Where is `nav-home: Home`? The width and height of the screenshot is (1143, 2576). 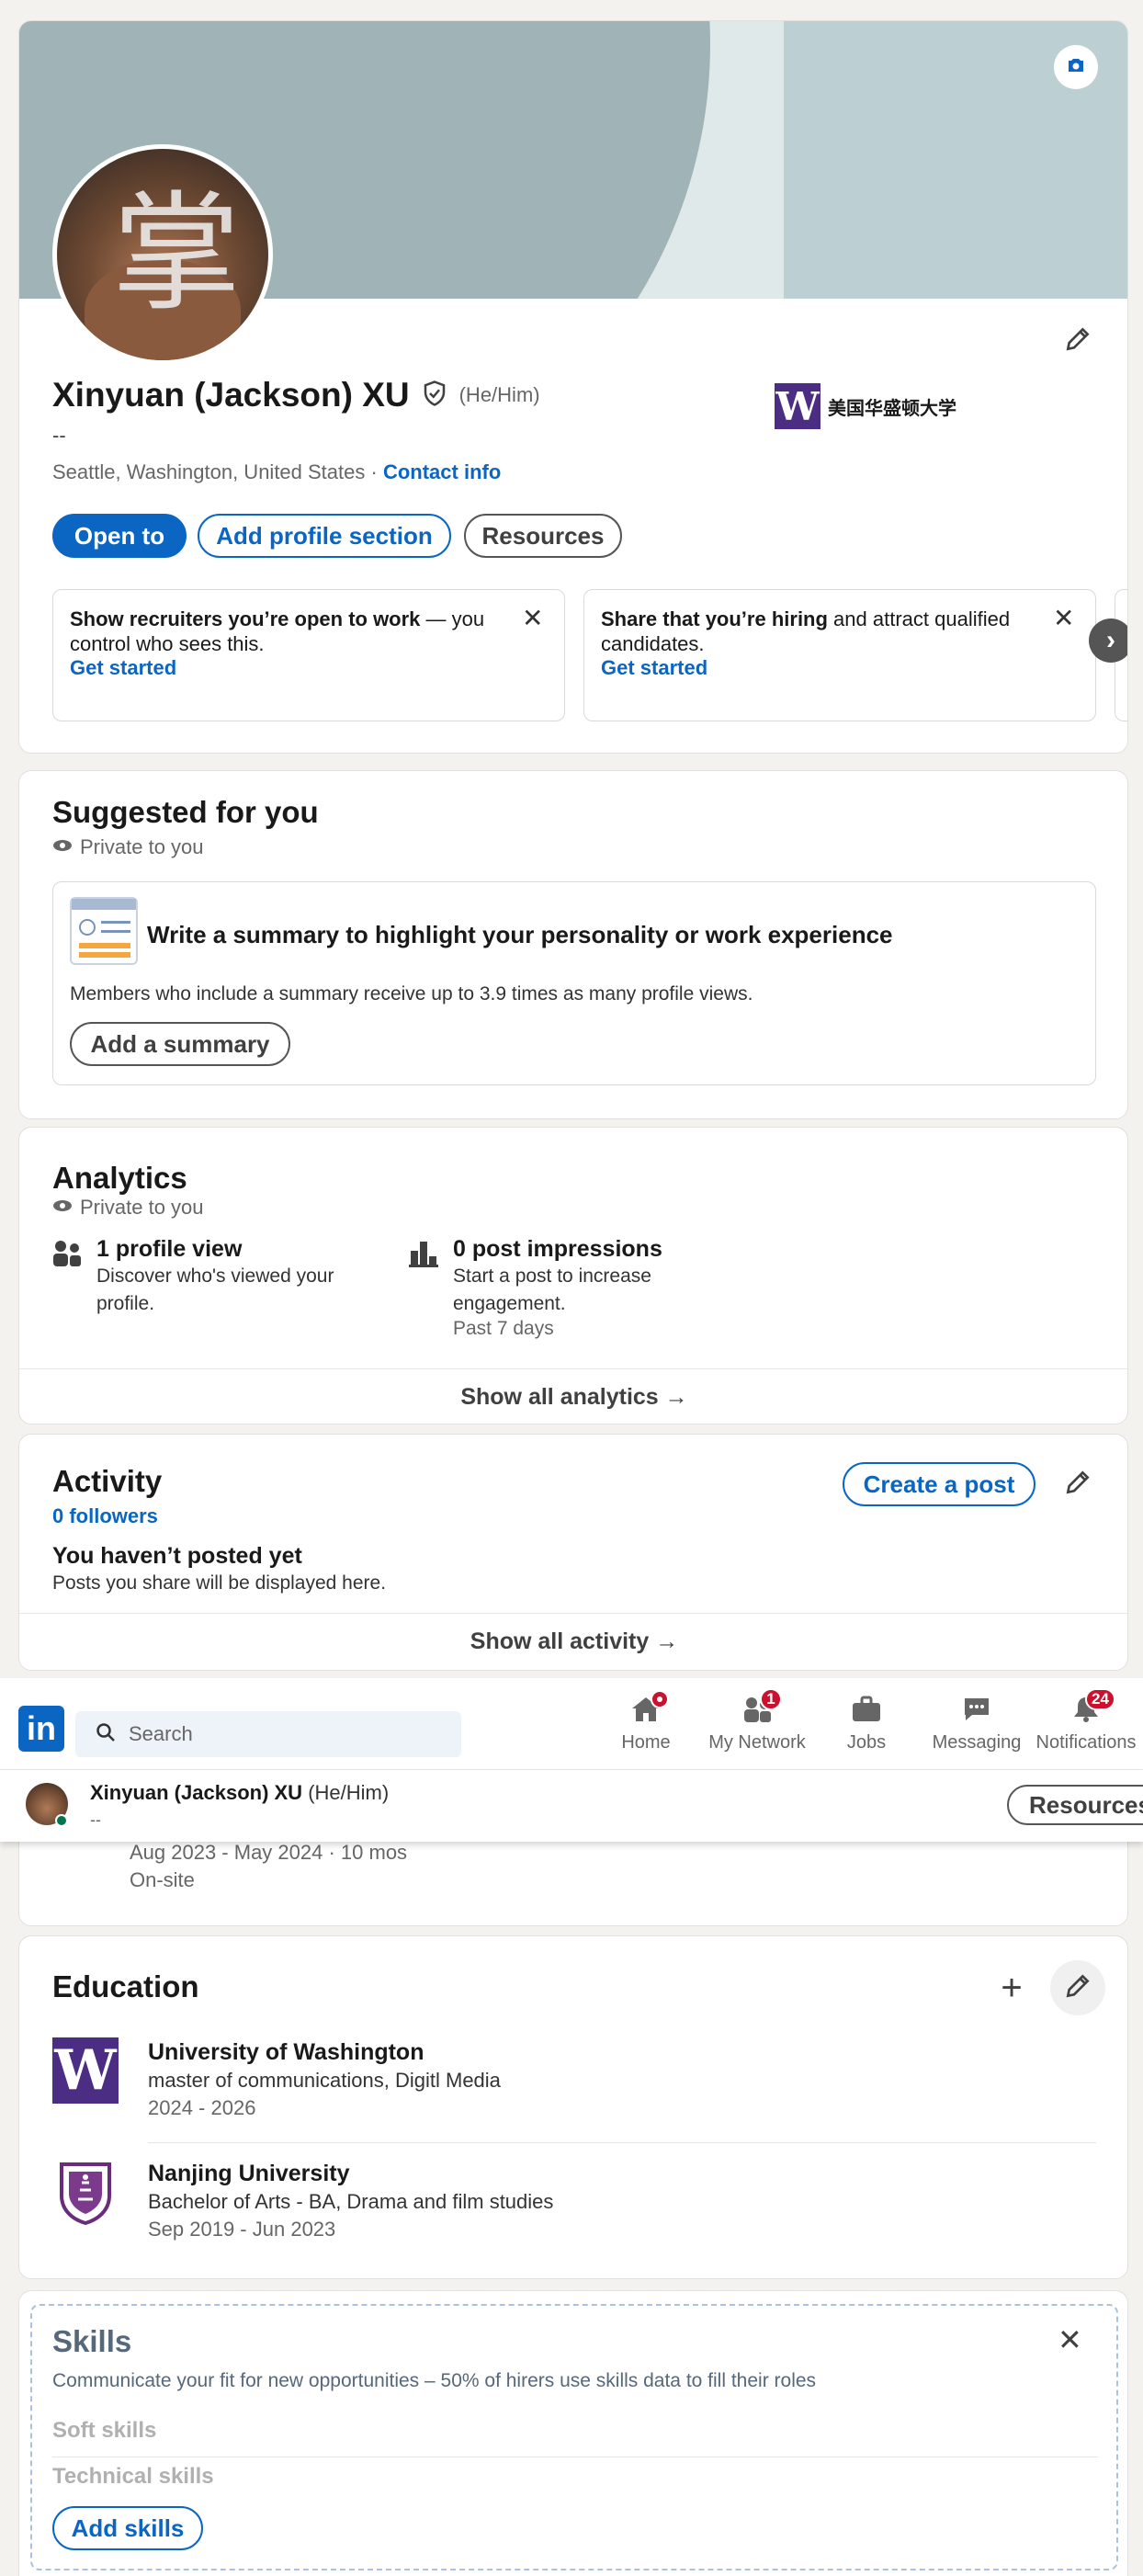 nav-home: Home is located at coordinates (646, 1724).